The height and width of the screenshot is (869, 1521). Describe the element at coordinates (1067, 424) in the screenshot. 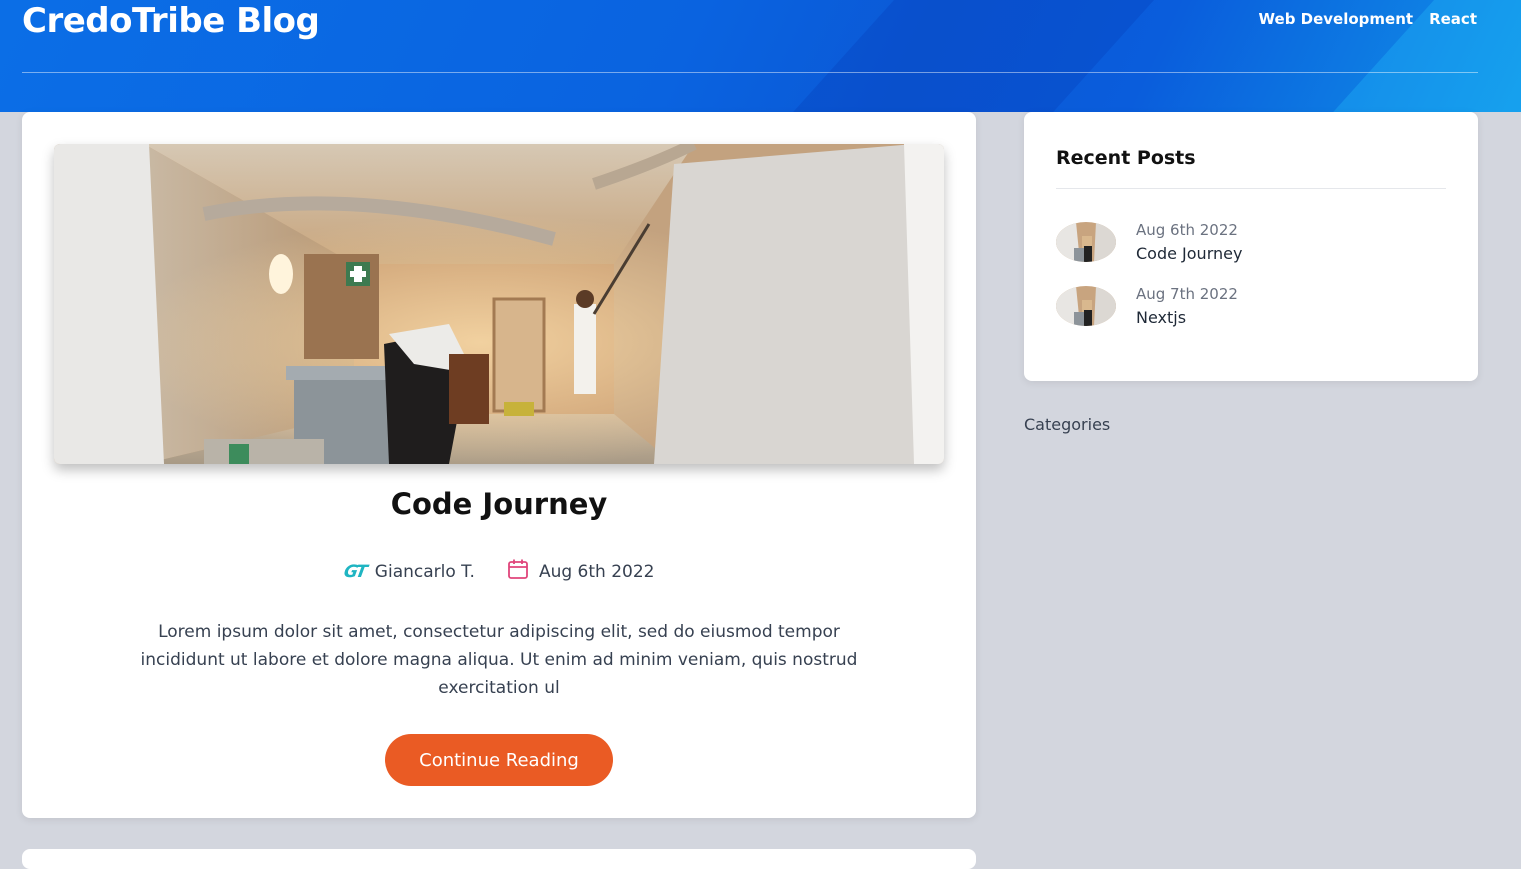

I see `categories-heading: Categories` at that location.